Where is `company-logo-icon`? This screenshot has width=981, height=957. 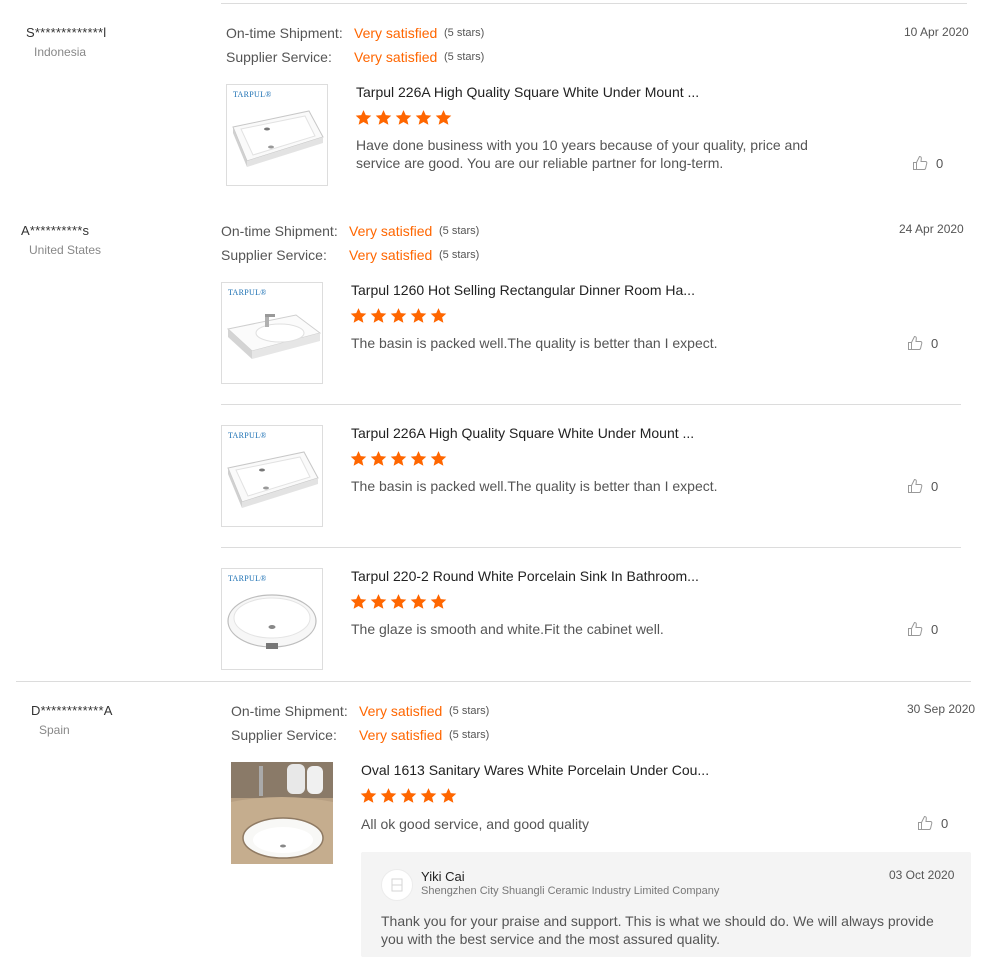 company-logo-icon is located at coordinates (397, 885).